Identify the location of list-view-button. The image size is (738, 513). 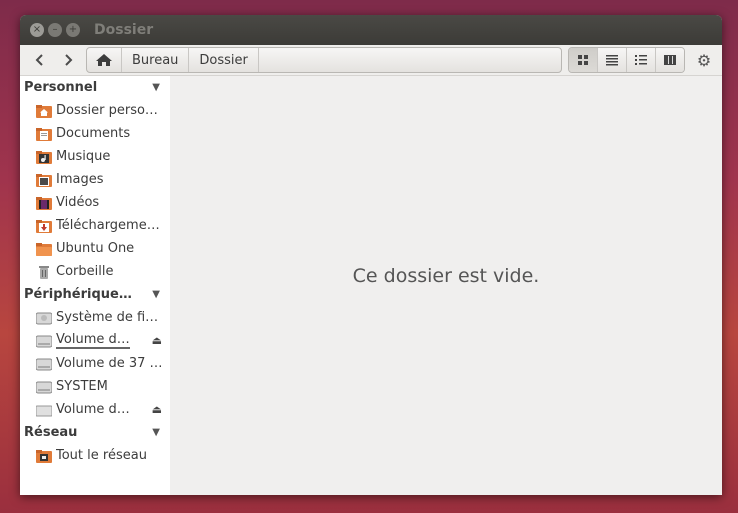
(612, 60).